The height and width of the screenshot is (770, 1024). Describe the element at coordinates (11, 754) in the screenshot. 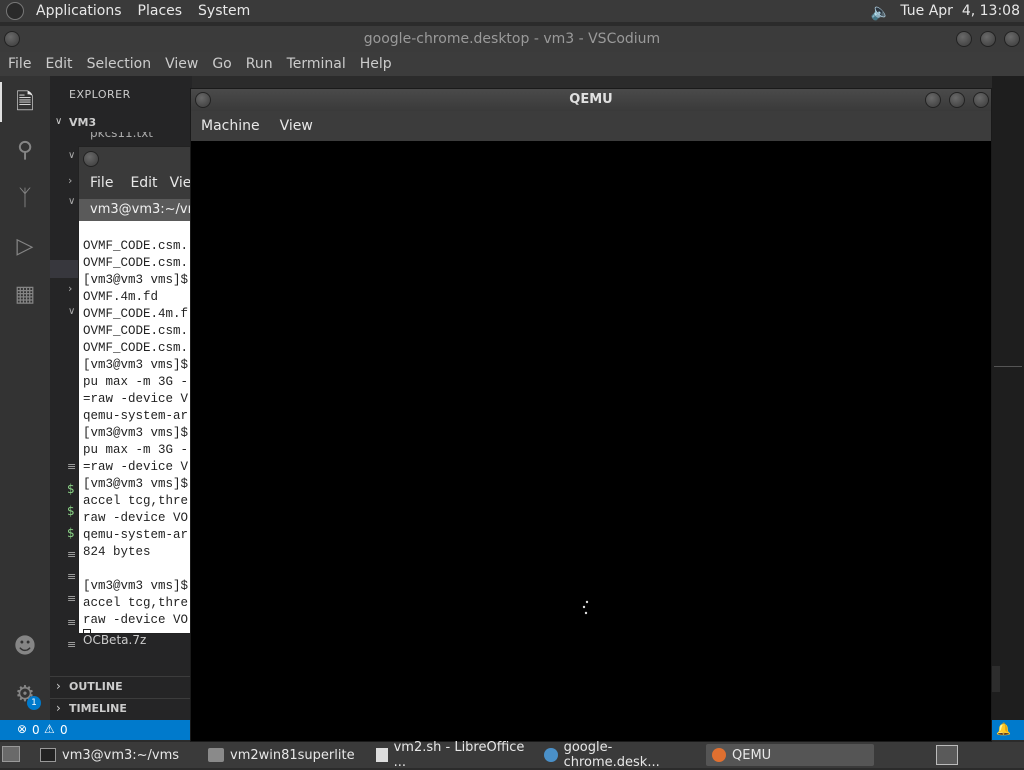

I see `show-desktop-icon` at that location.